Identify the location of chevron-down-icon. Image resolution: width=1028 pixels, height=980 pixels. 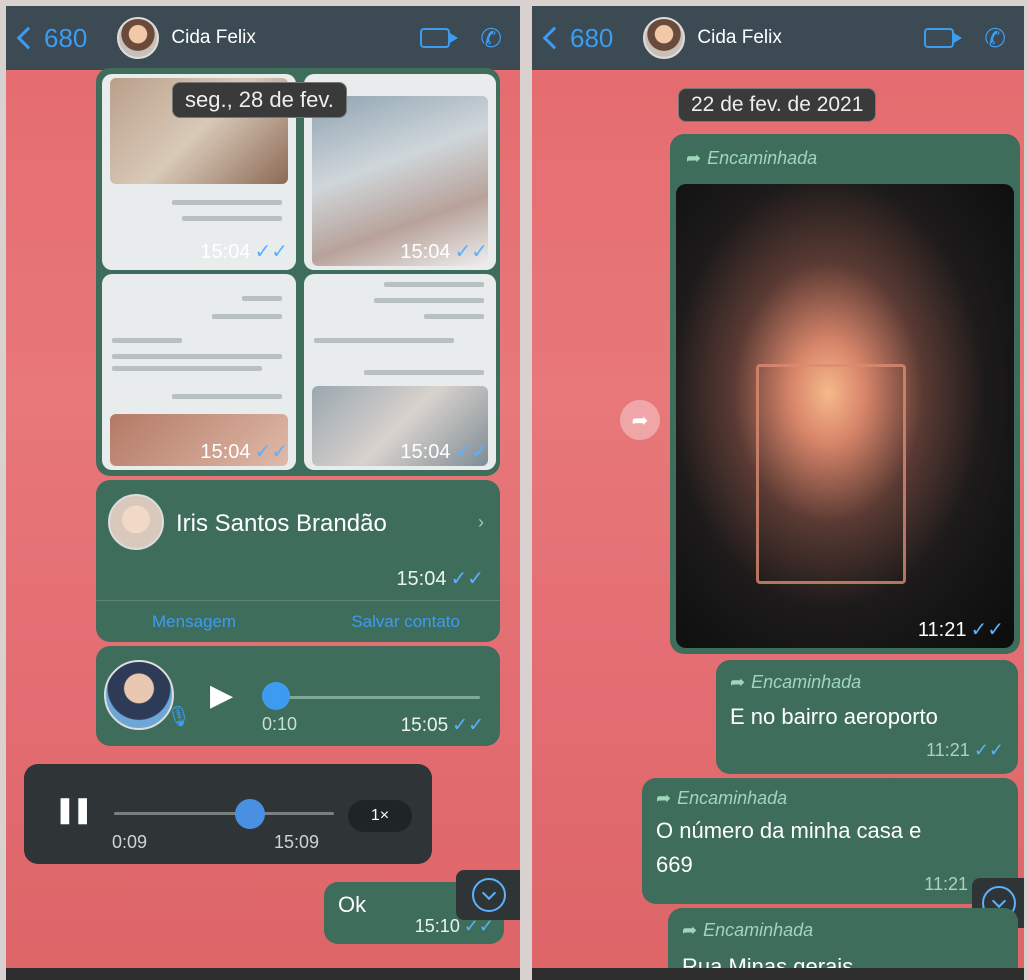
(489, 895).